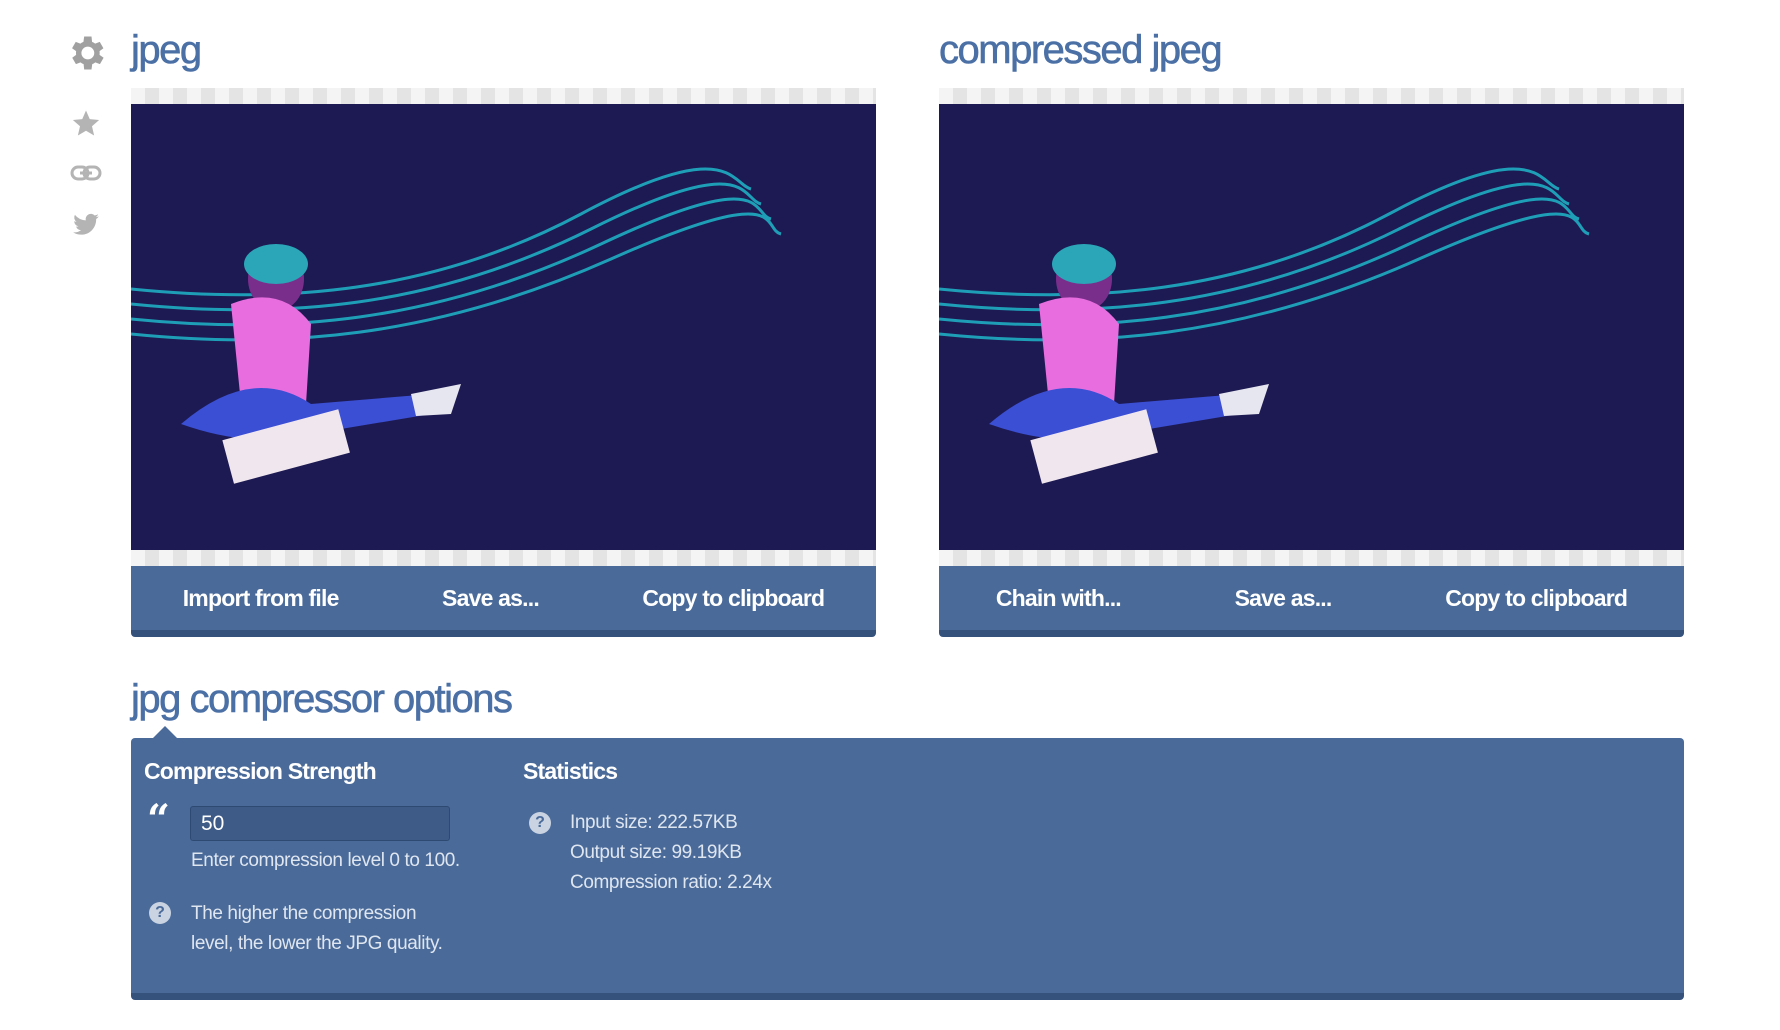 This screenshot has height=1030, width=1780. I want to click on input-title: jpeg, so click(167, 50).